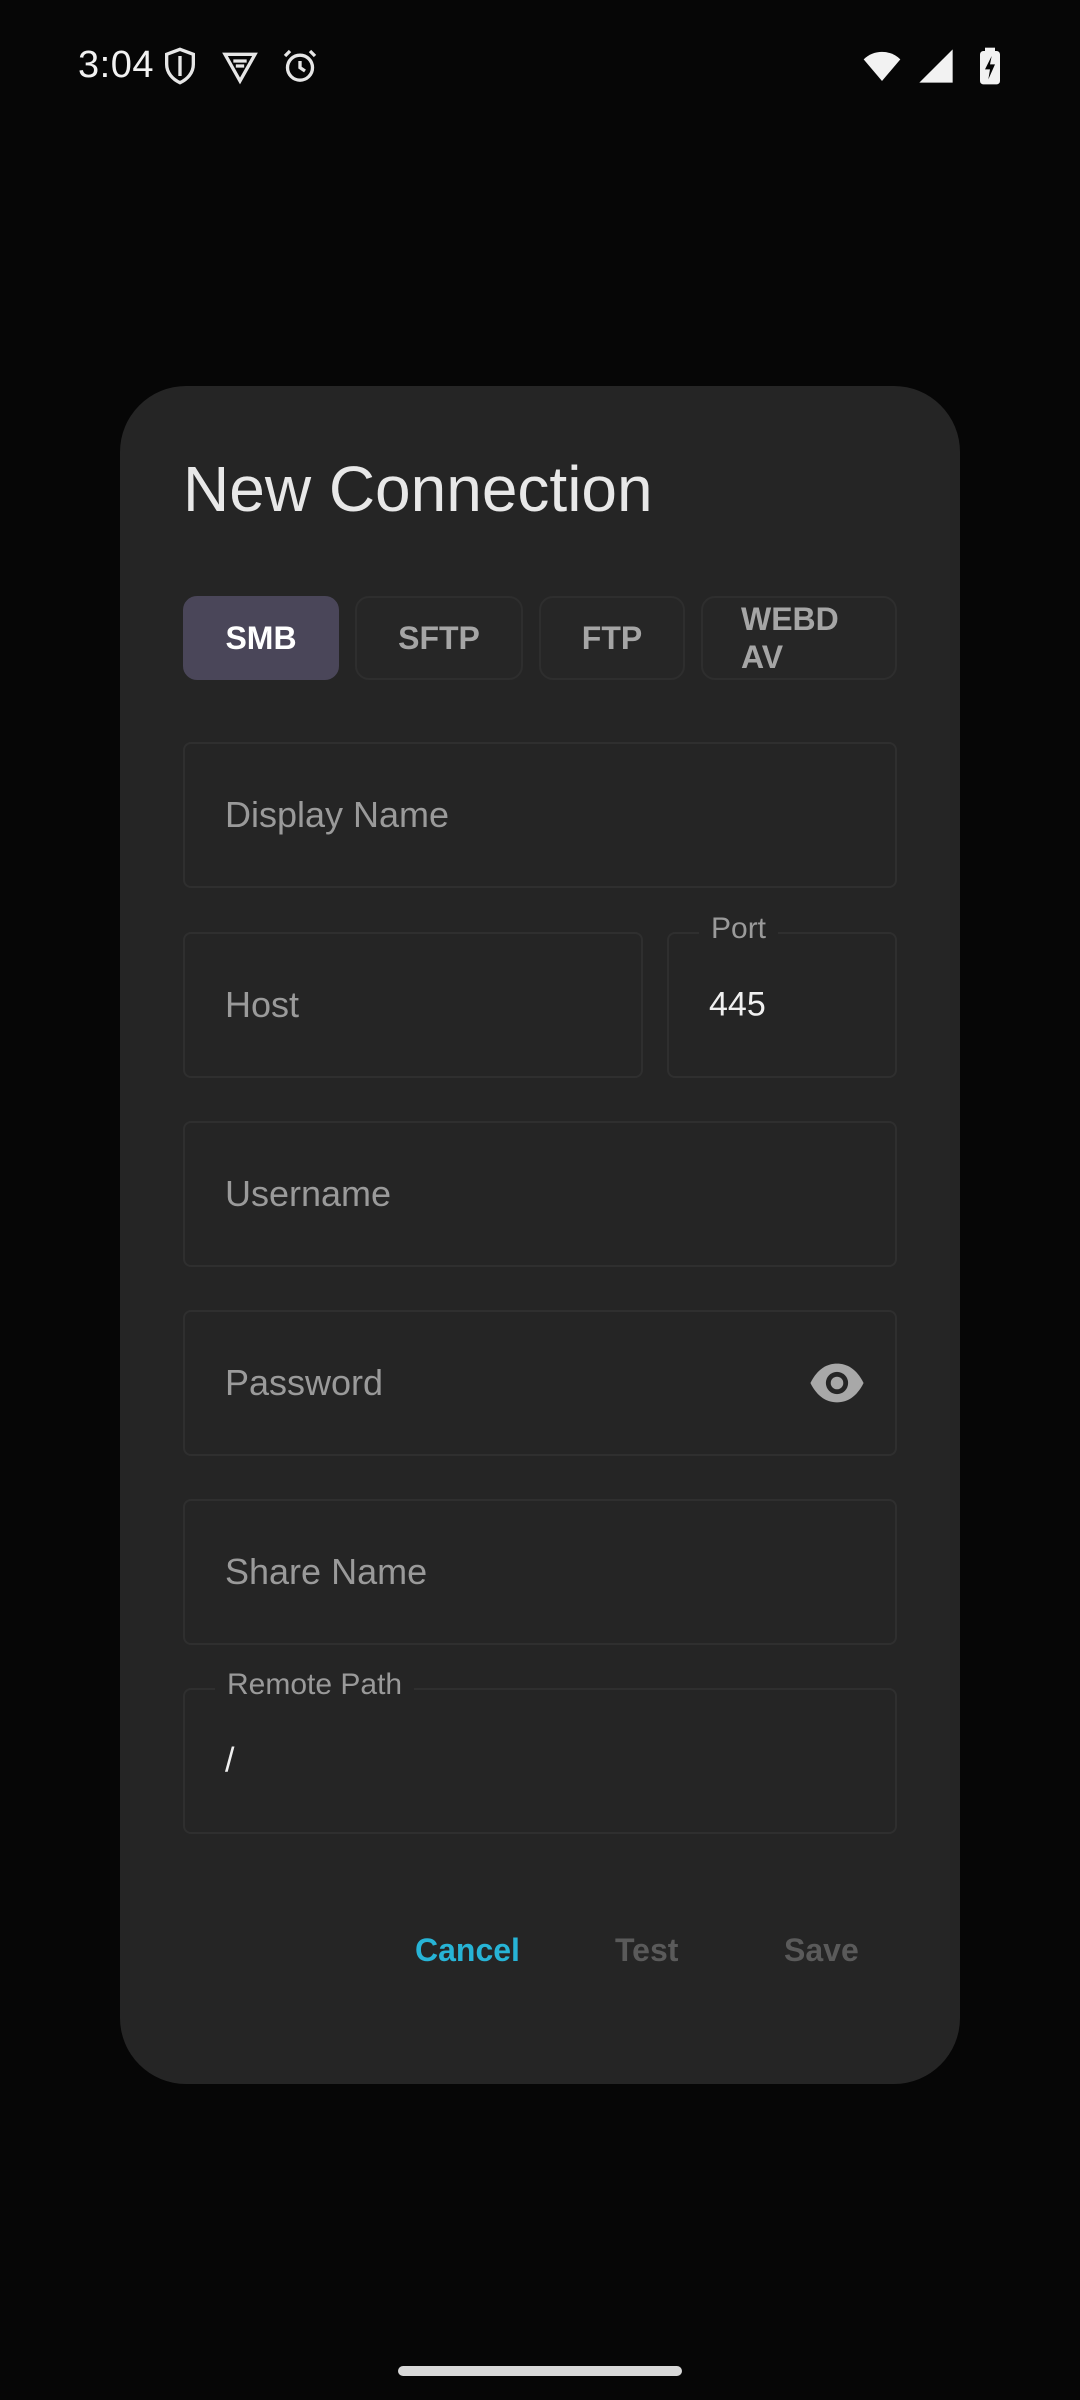 The height and width of the screenshot is (2400, 1080). I want to click on cancel-button: Cancel, so click(467, 1950).